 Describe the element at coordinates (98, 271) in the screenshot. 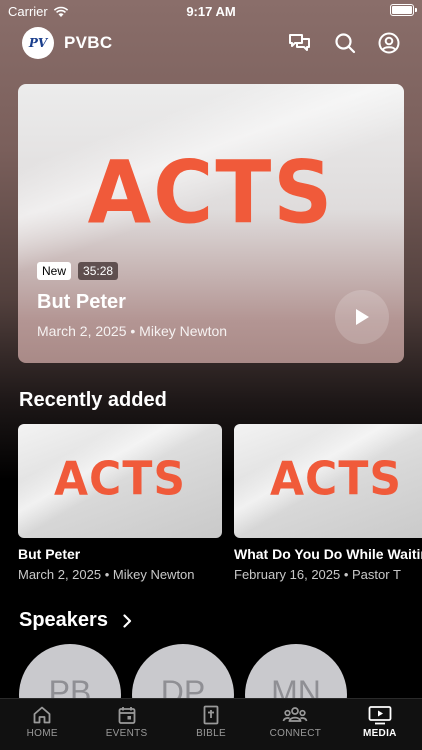

I see `duration-badge: 35:28` at that location.